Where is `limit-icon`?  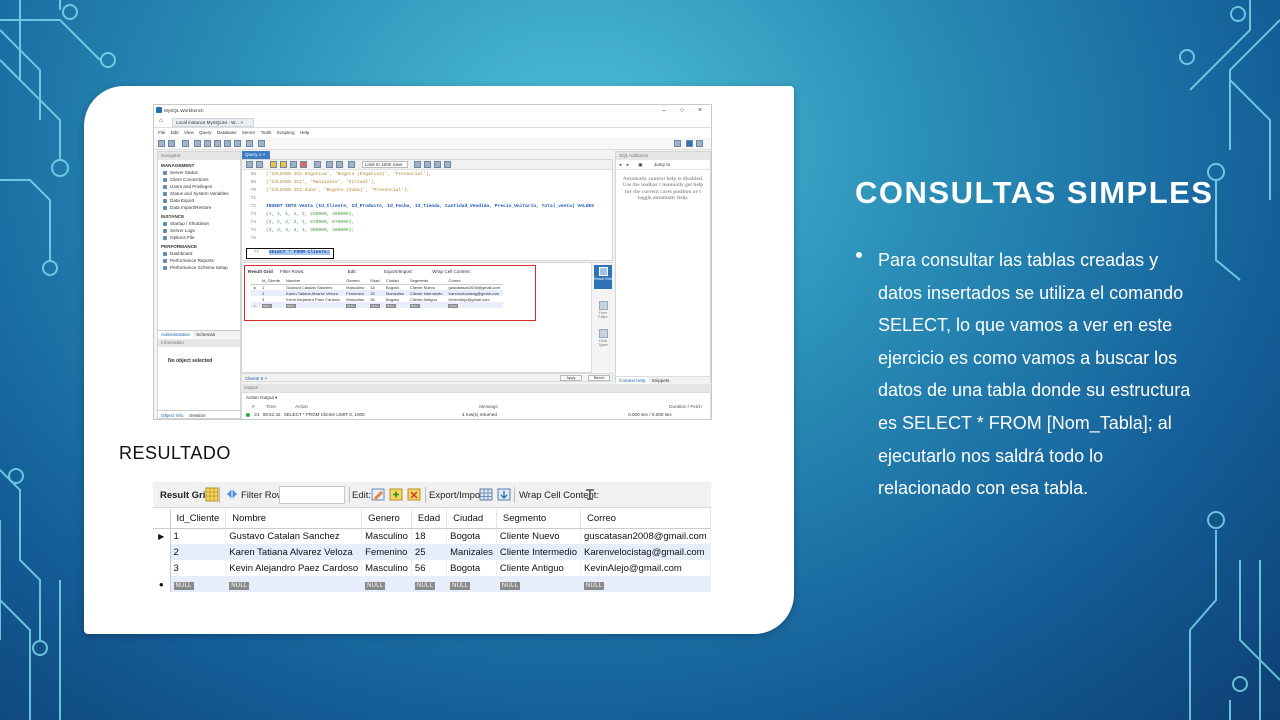 limit-icon is located at coordinates (351, 164).